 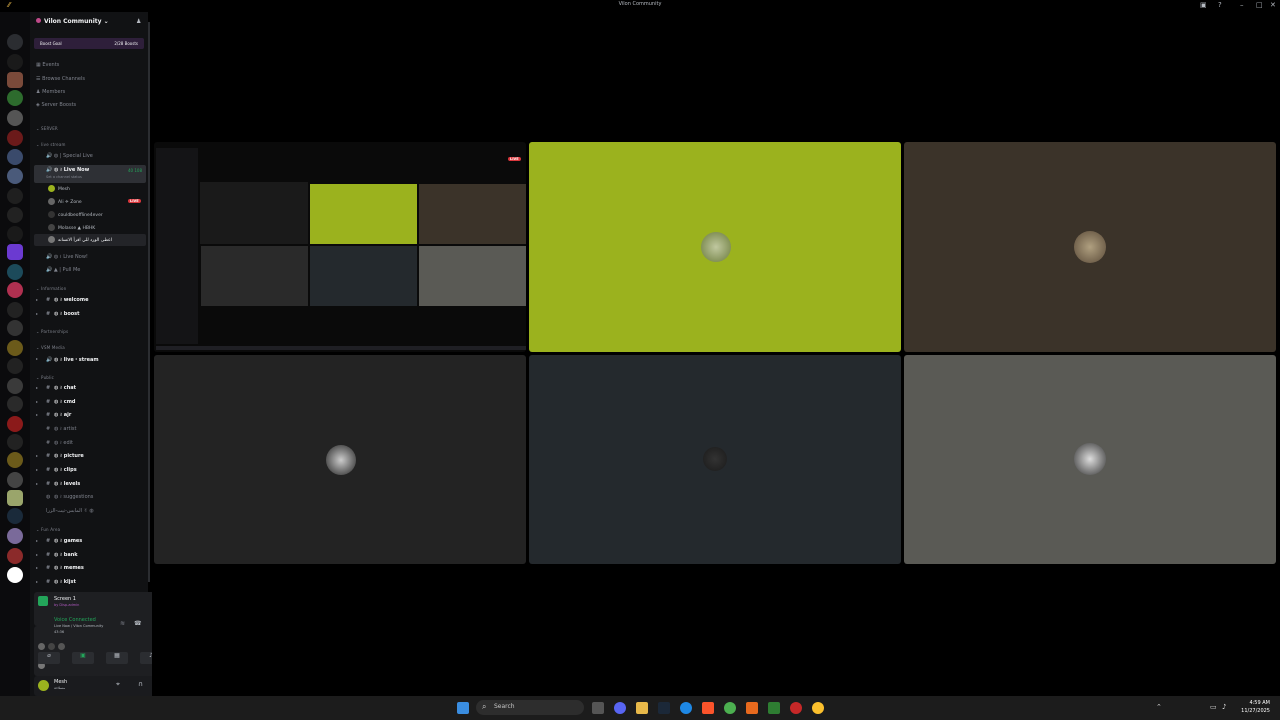 What do you see at coordinates (48, 529) in the screenshot?
I see `category-fun-area: ⌄ Fun Area` at bounding box center [48, 529].